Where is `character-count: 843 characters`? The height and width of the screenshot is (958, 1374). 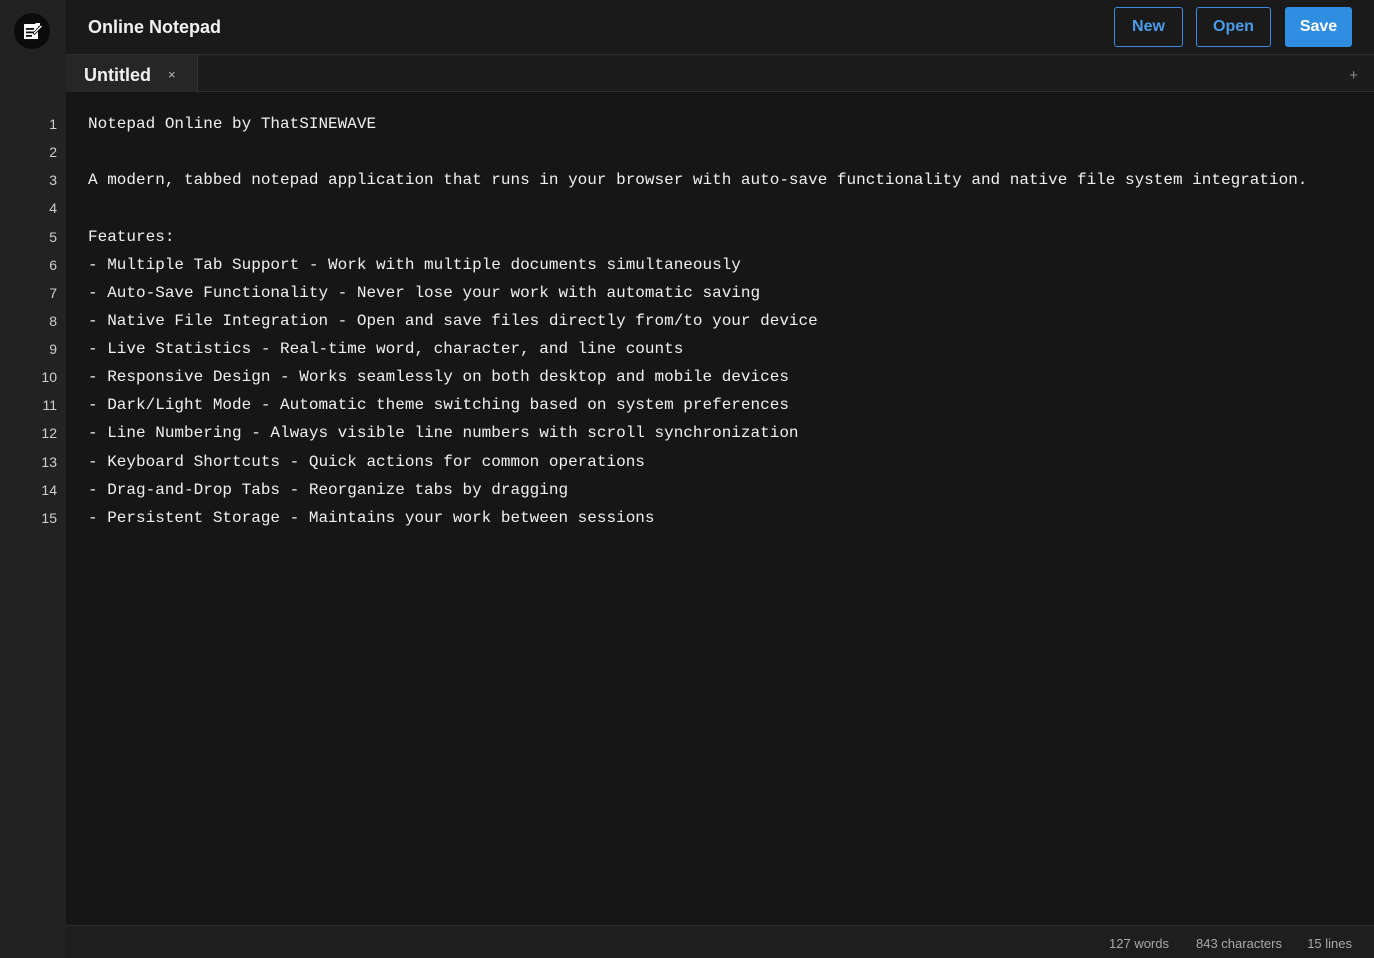 character-count: 843 characters is located at coordinates (1239, 943).